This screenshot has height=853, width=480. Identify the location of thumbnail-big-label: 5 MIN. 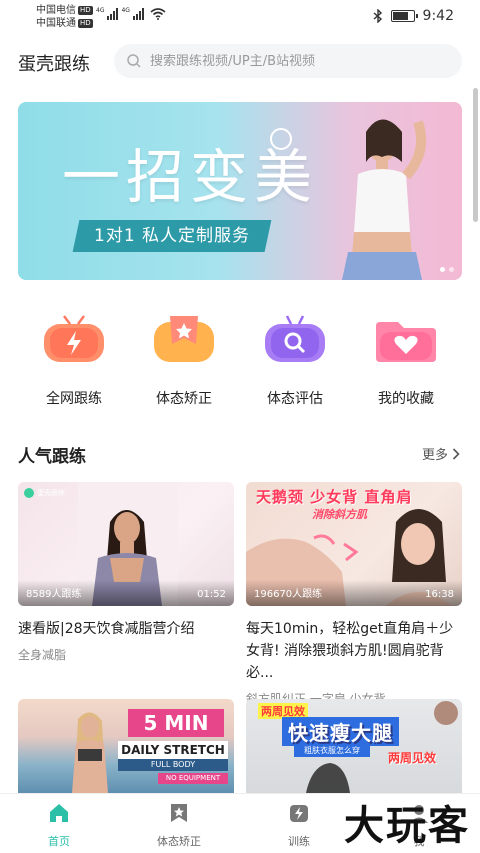
(176, 723).